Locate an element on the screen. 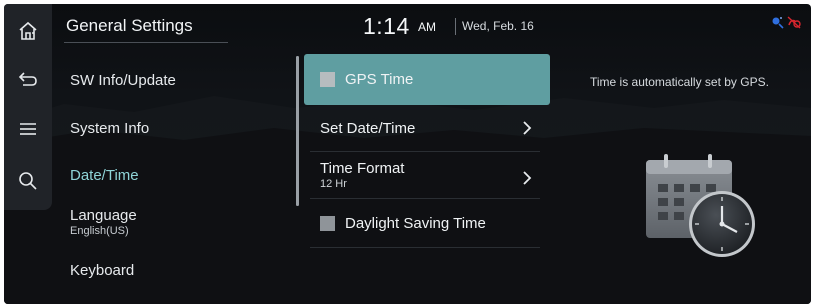 This screenshot has height=308, width=815. clock-ampm: AM is located at coordinates (427, 27).